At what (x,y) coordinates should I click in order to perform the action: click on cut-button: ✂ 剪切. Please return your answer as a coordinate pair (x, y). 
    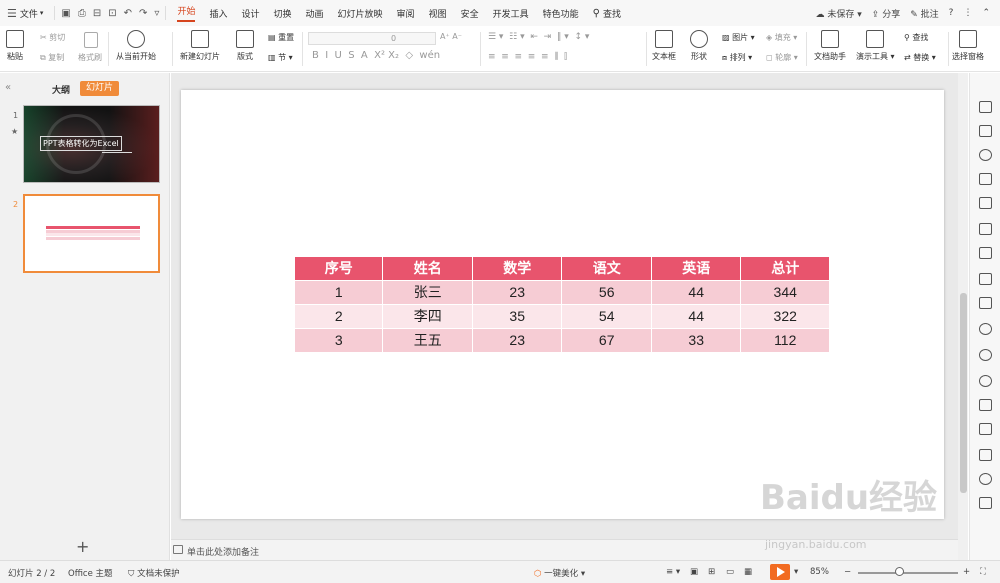
    Looking at the image, I should click on (52, 37).